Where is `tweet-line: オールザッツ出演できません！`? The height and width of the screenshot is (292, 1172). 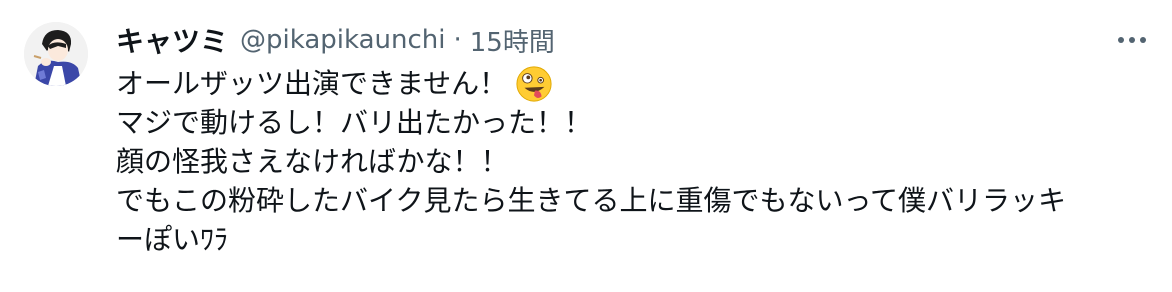 tweet-line: オールザッツ出演できません！ is located at coordinates (636, 83).